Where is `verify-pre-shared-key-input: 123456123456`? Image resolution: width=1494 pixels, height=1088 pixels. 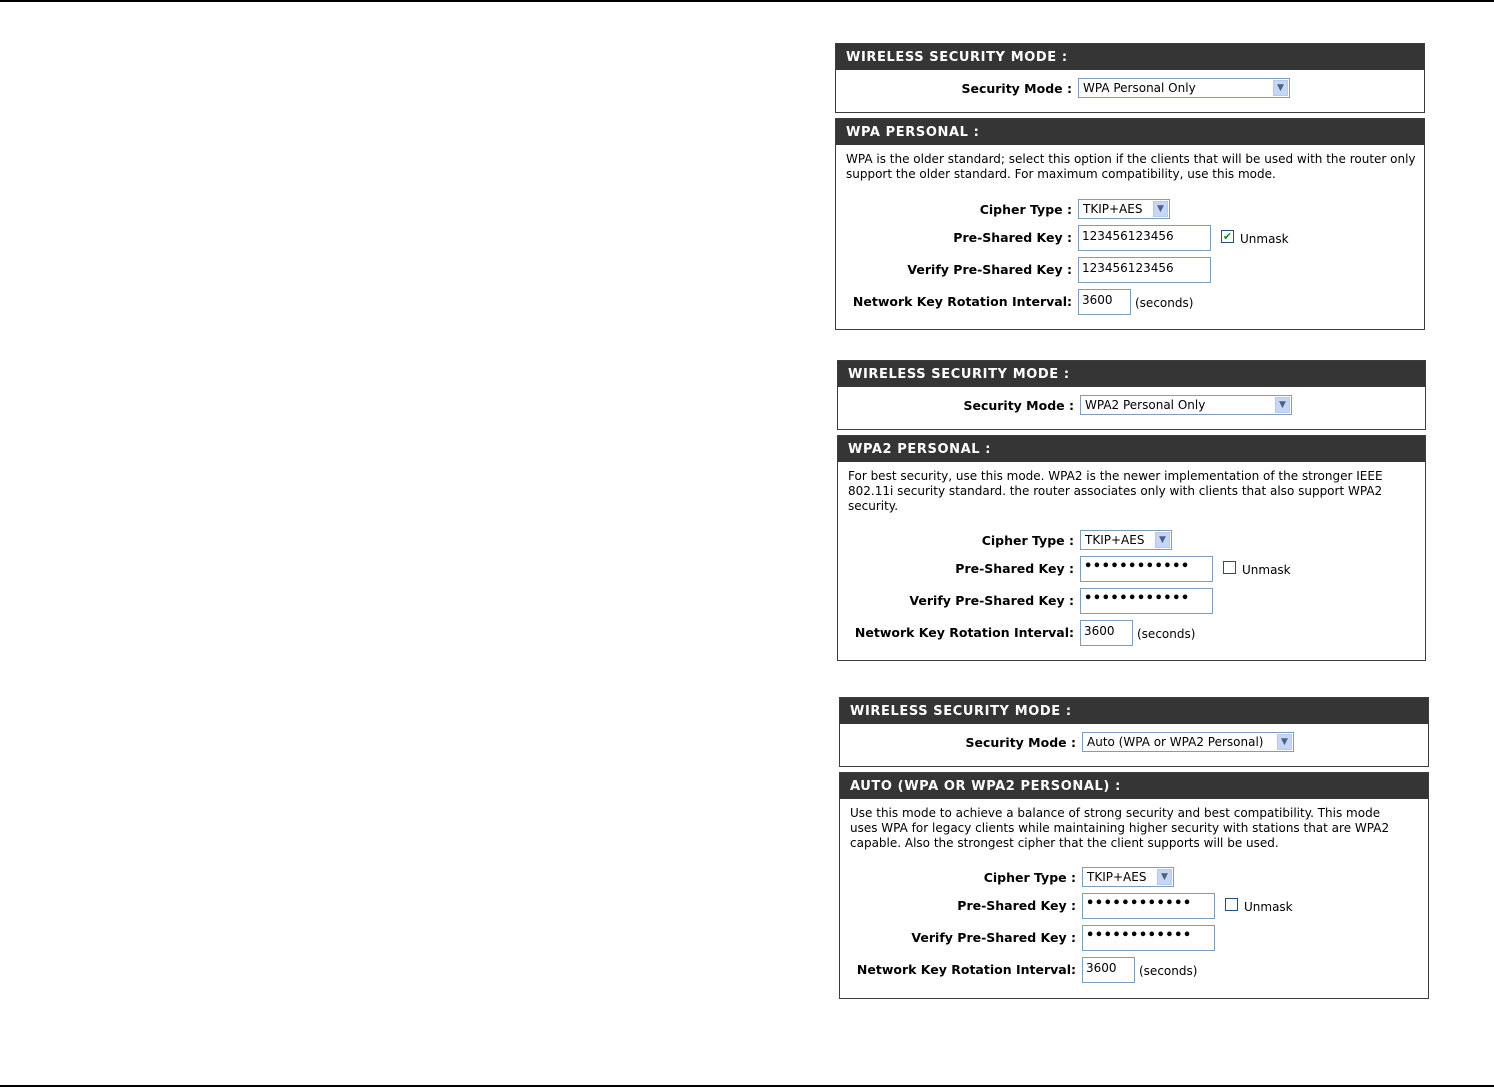 verify-pre-shared-key-input: 123456123456 is located at coordinates (1144, 270).